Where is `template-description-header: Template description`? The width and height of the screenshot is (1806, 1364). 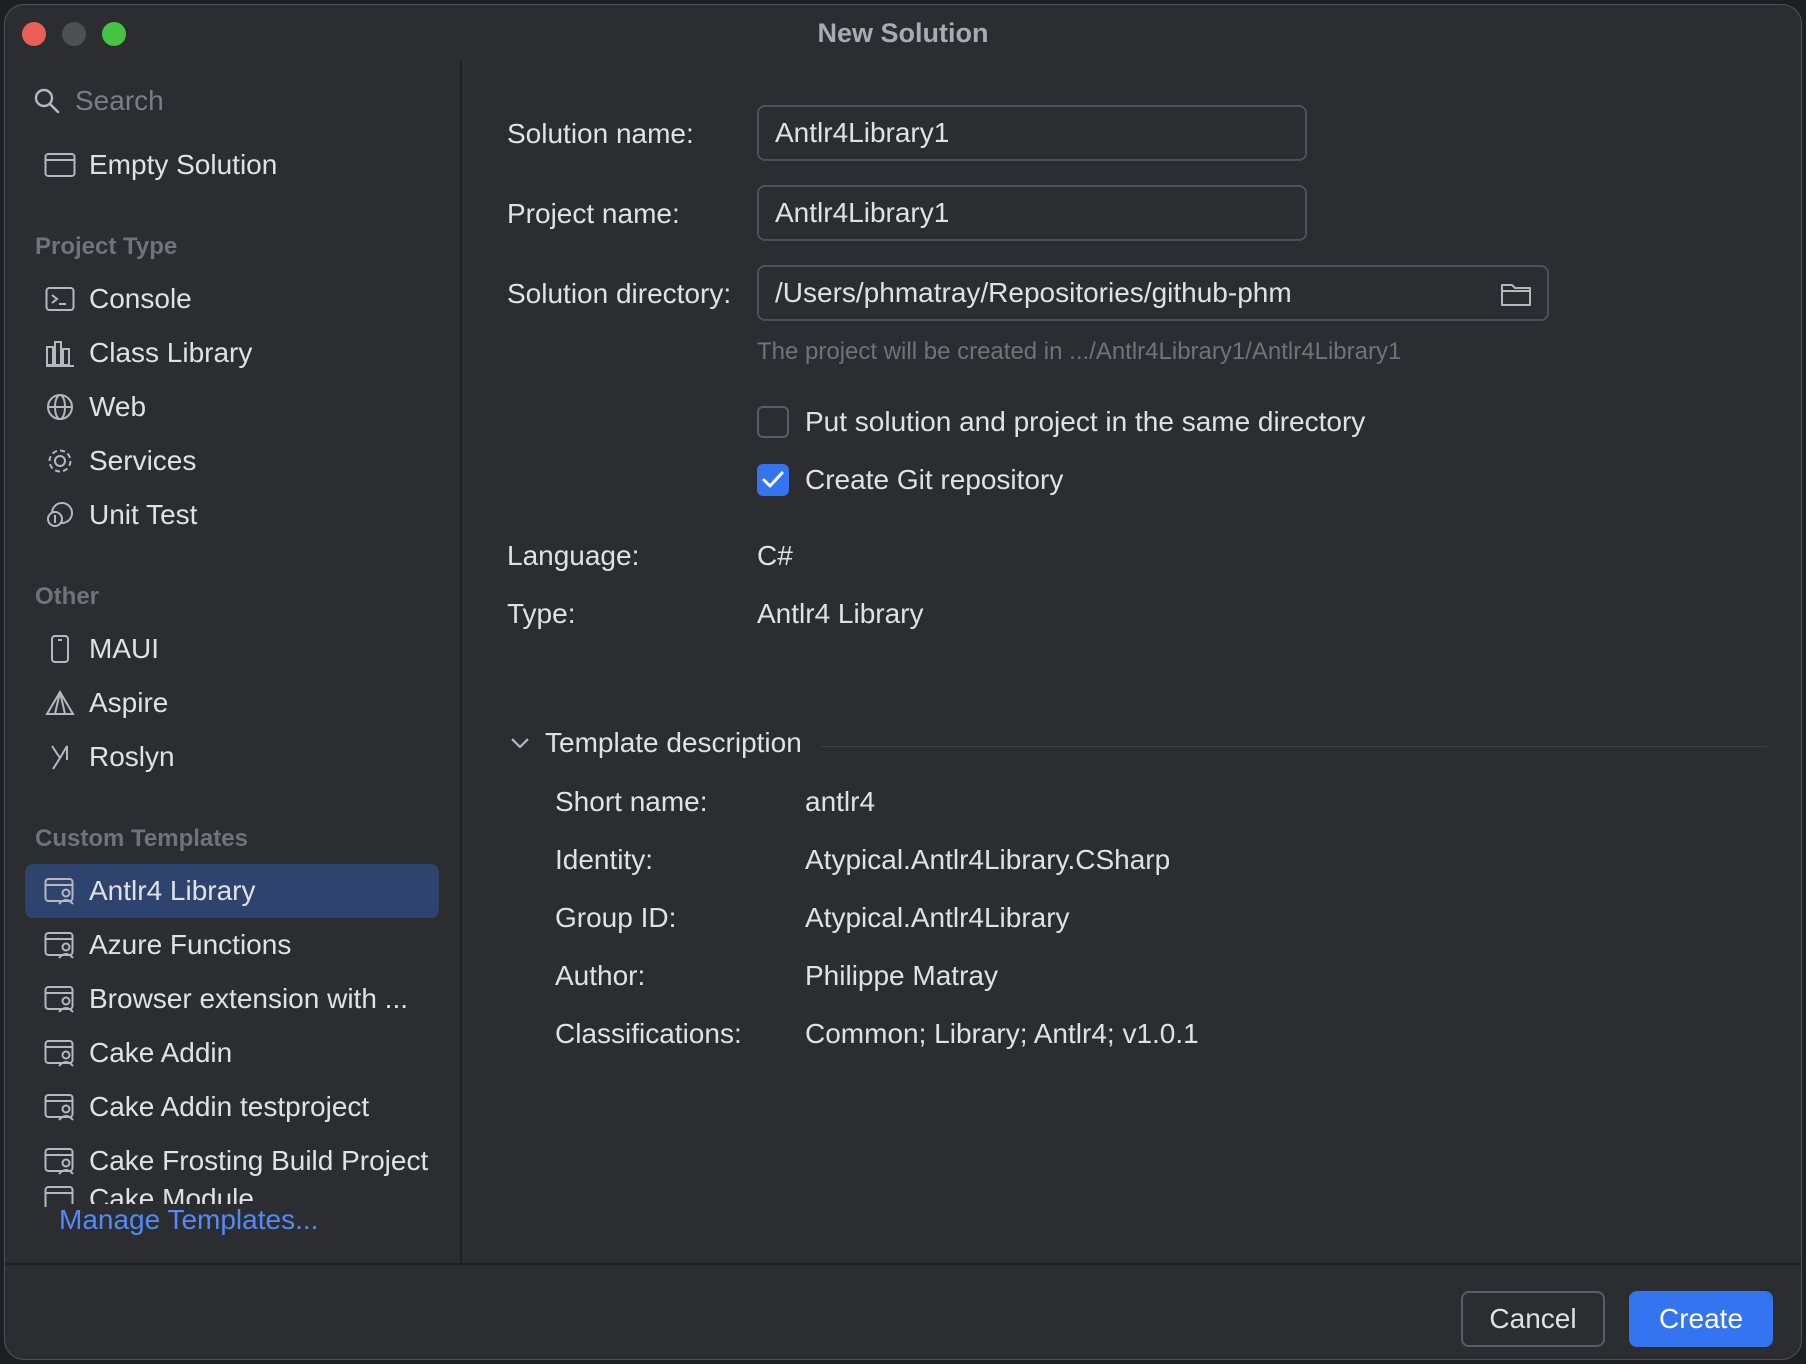 template-description-header: Template description is located at coordinates (673, 742).